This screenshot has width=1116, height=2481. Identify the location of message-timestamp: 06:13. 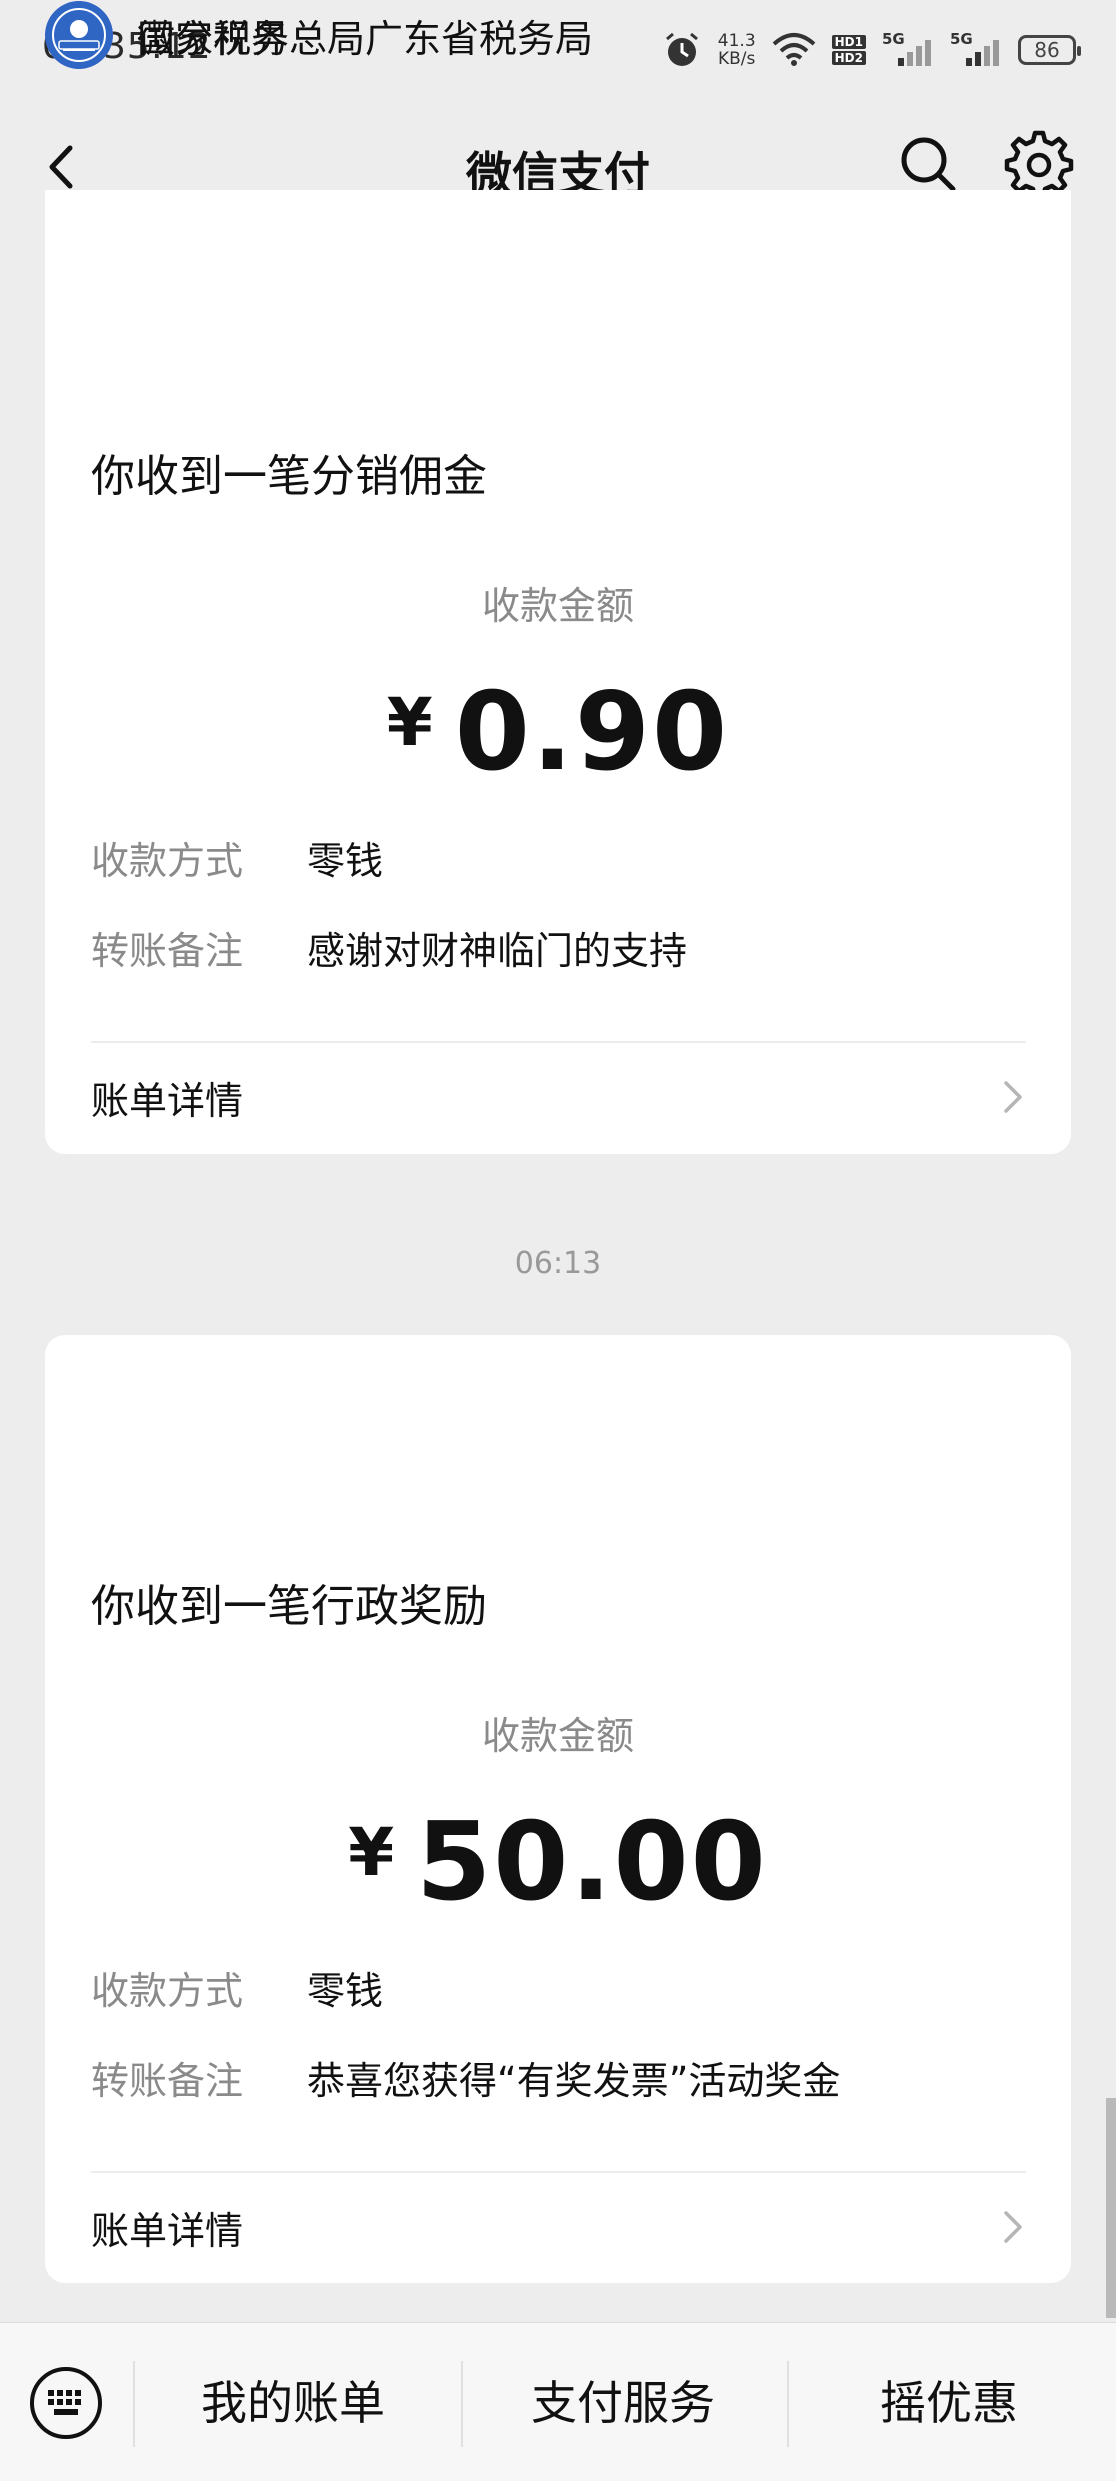
(558, 1263).